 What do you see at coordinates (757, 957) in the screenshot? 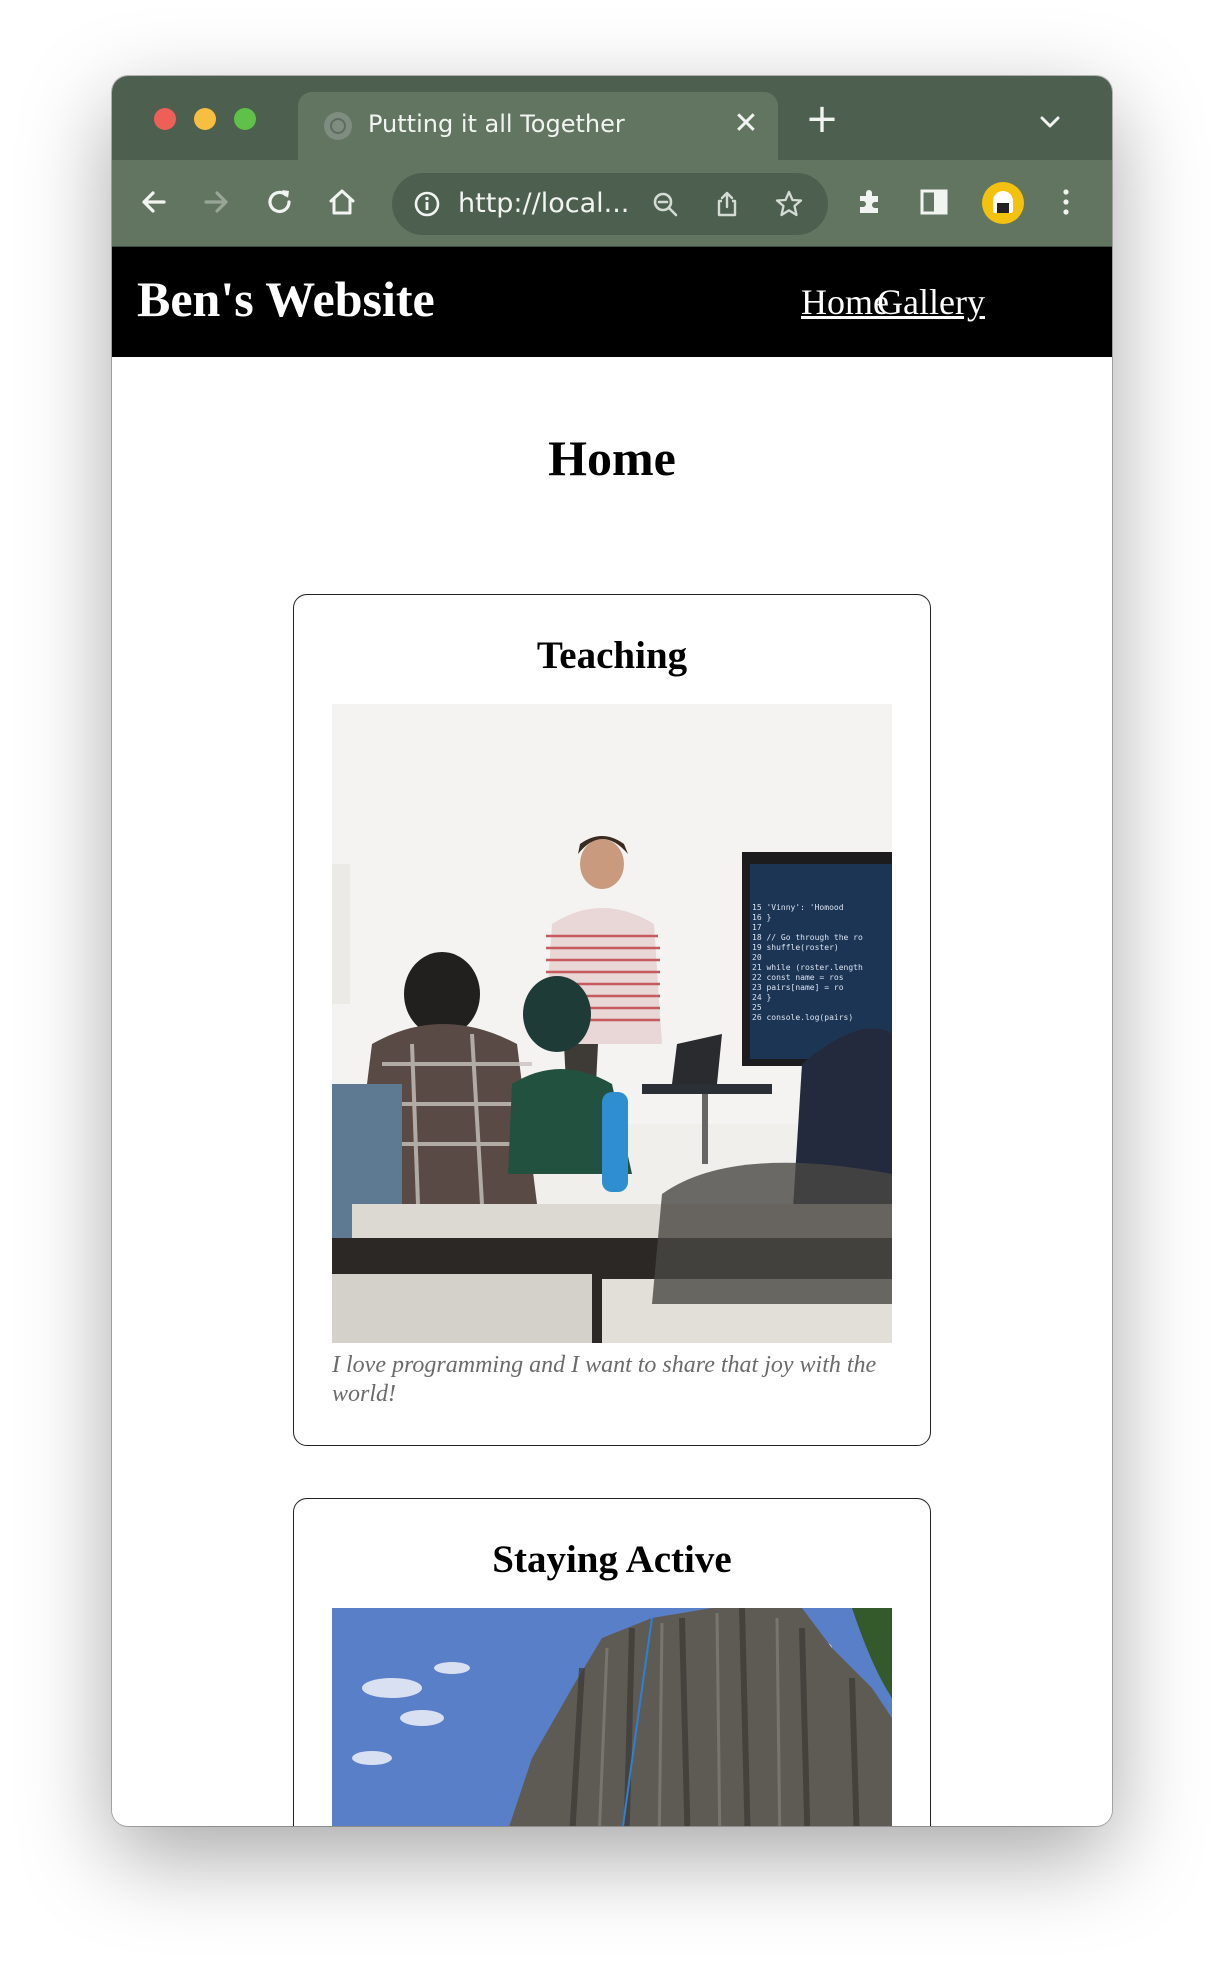
I see `svg-text: 20` at bounding box center [757, 957].